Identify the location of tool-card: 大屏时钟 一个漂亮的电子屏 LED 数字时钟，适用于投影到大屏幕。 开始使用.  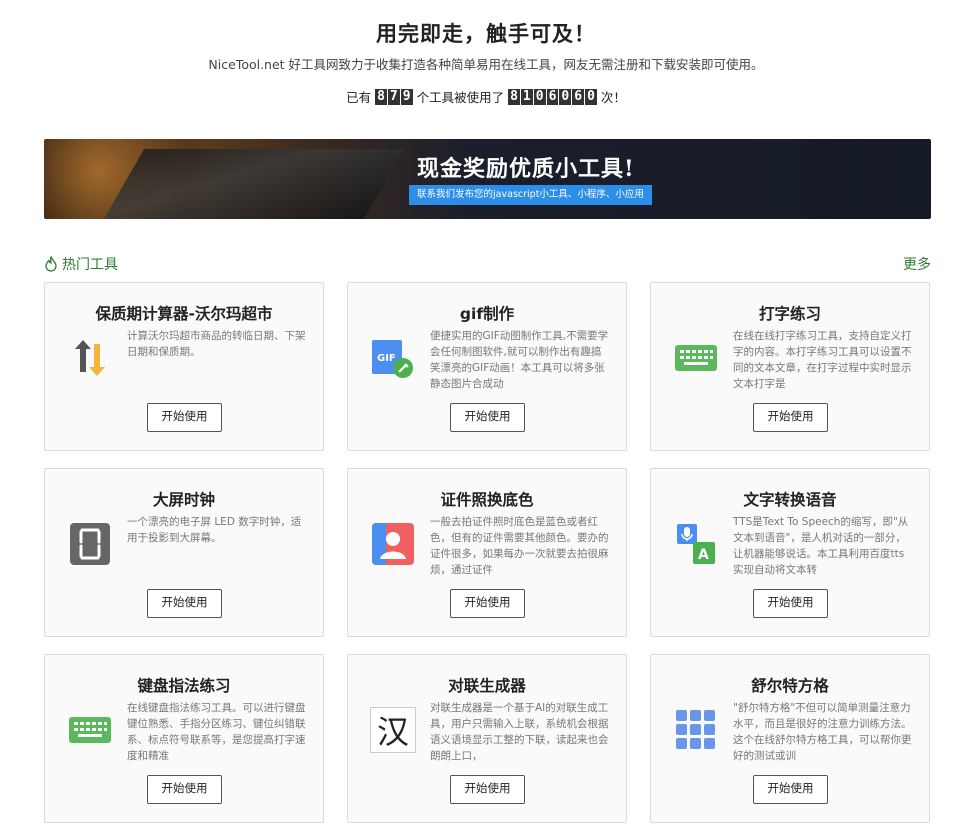
(184, 552).